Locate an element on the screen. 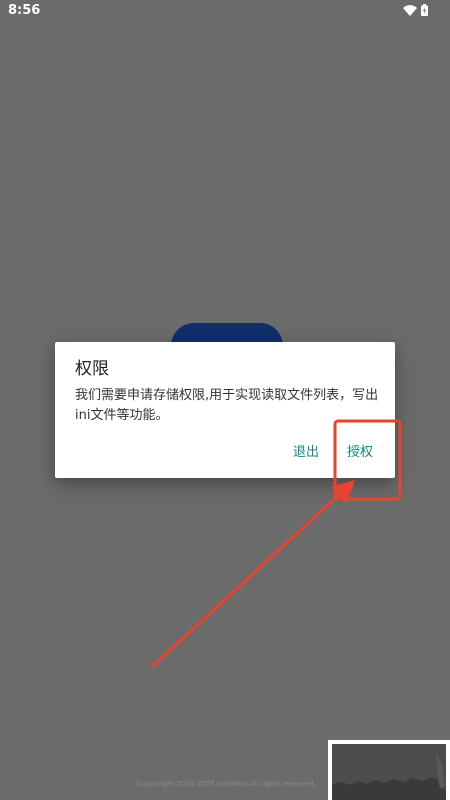  preview-thumbnail is located at coordinates (389, 770).